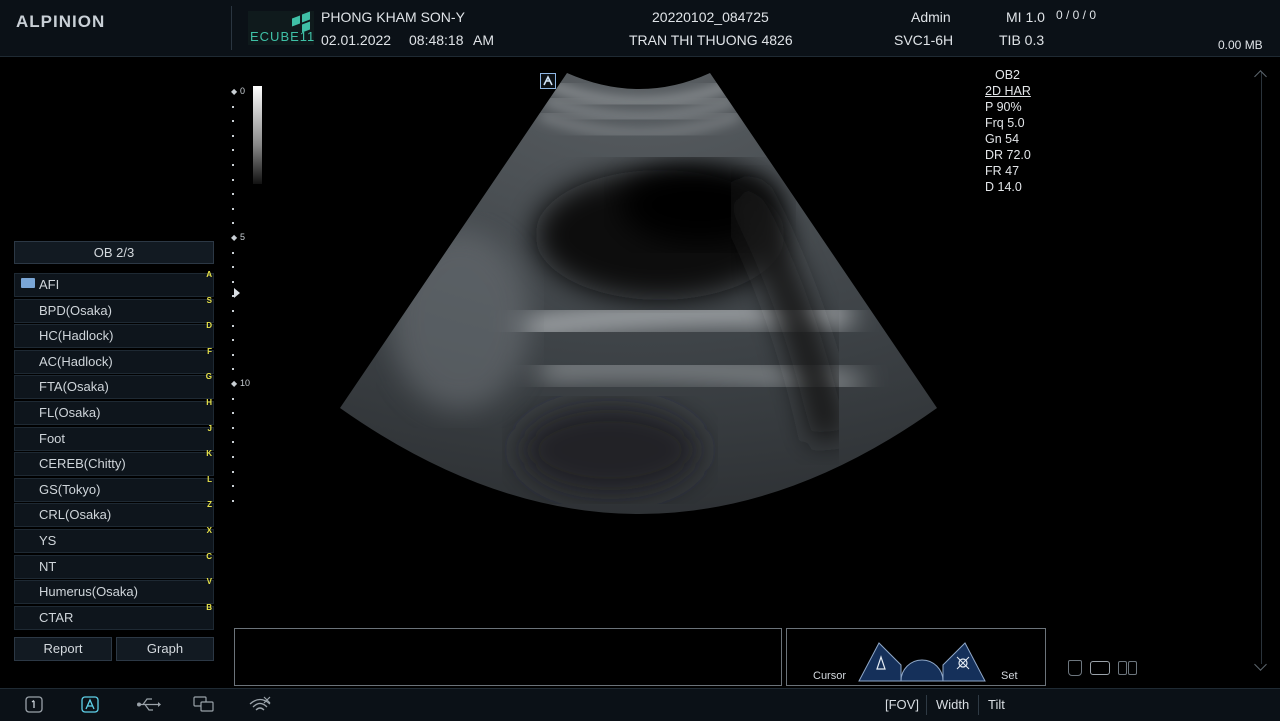 This screenshot has width=1280, height=721. Describe the element at coordinates (114, 514) in the screenshot. I see `measure-item-crl: CRL(Osaka) Z` at that location.